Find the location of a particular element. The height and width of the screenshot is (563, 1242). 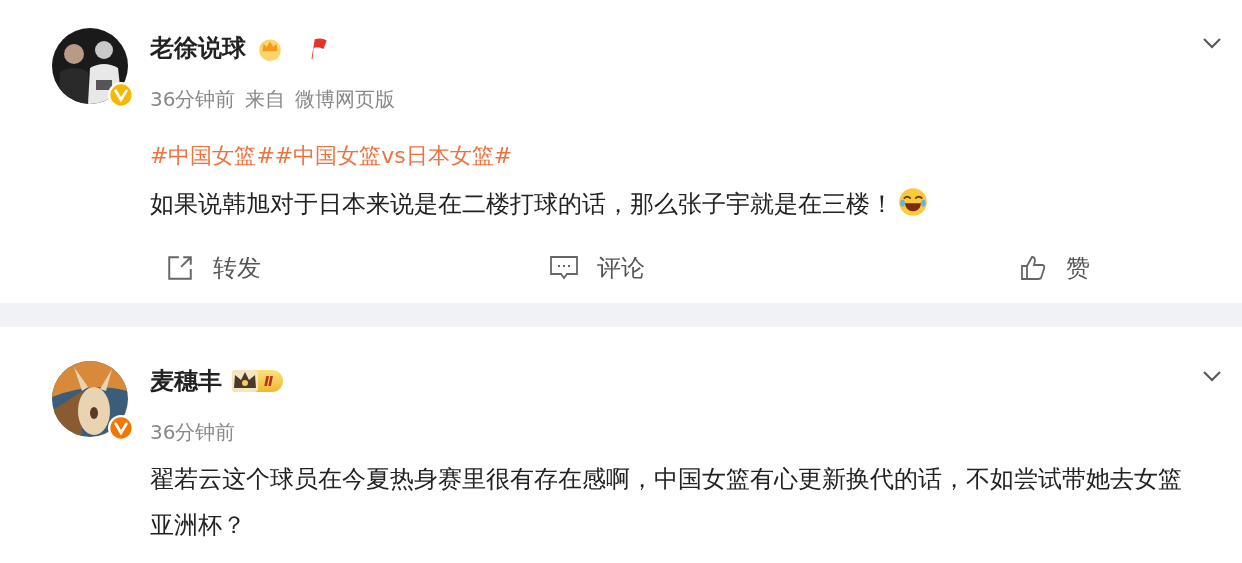

post-text: 翟若云这个球员在今夏热身赛里很有存在感啊，中国女篮有心更新换代的话，不如尝试带她去女篮亚洲杯？ is located at coordinates (666, 502).